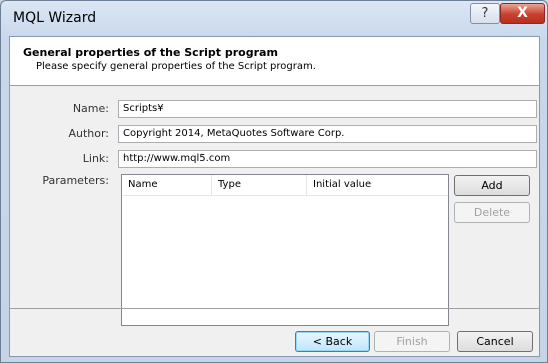 The width and height of the screenshot is (548, 363). What do you see at coordinates (95, 158) in the screenshot?
I see `link-label: Link:` at bounding box center [95, 158].